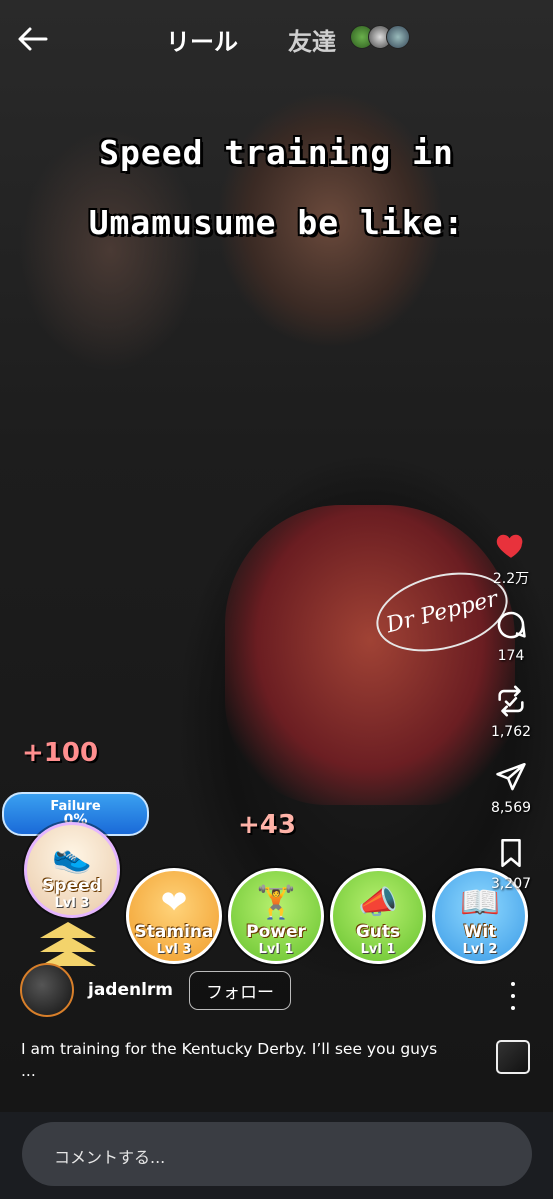  I want to click on training-name: Guts, so click(378, 932).